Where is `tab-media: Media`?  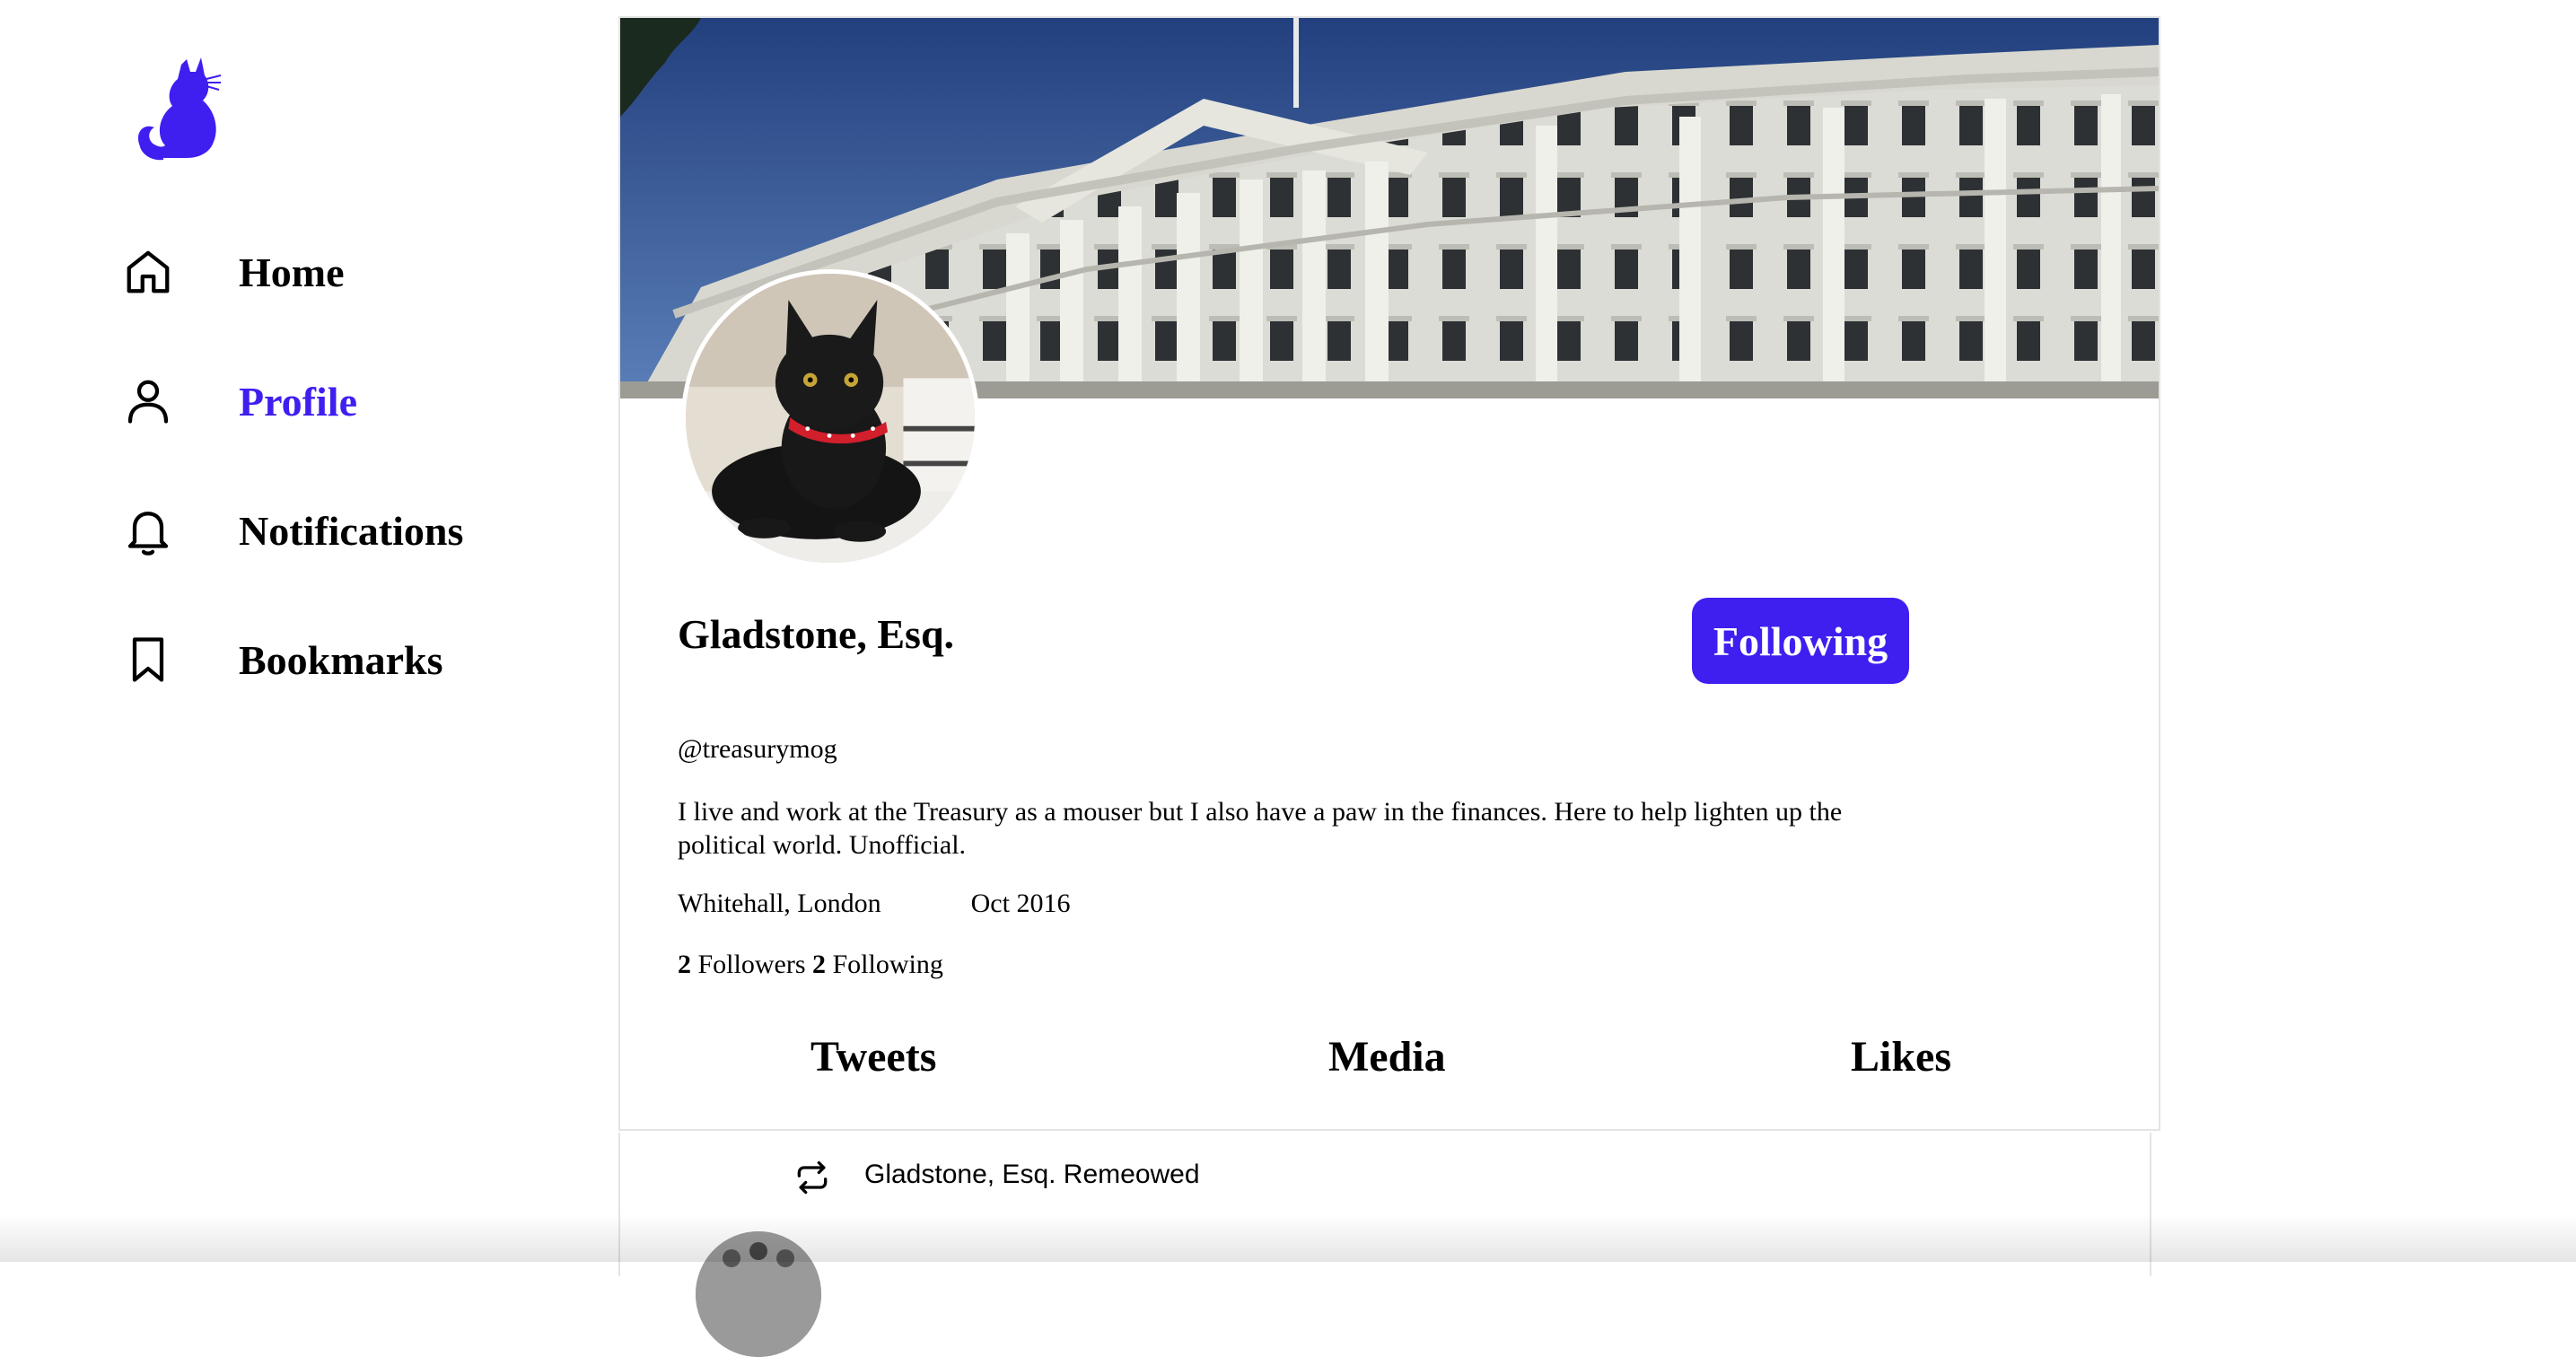
tab-media: Media is located at coordinates (1387, 1056).